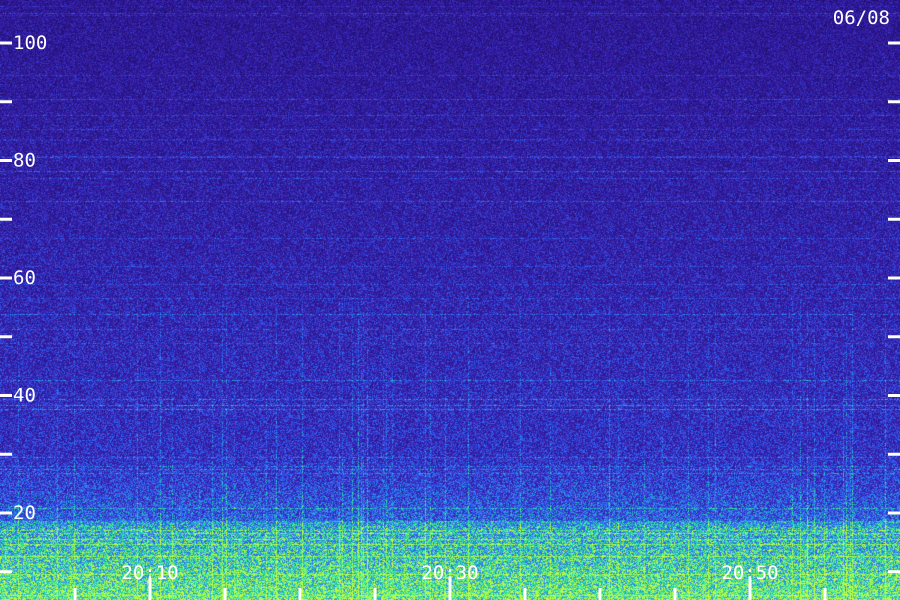  Describe the element at coordinates (30, 43) in the screenshot. I see `y-tick-label: 100` at that location.